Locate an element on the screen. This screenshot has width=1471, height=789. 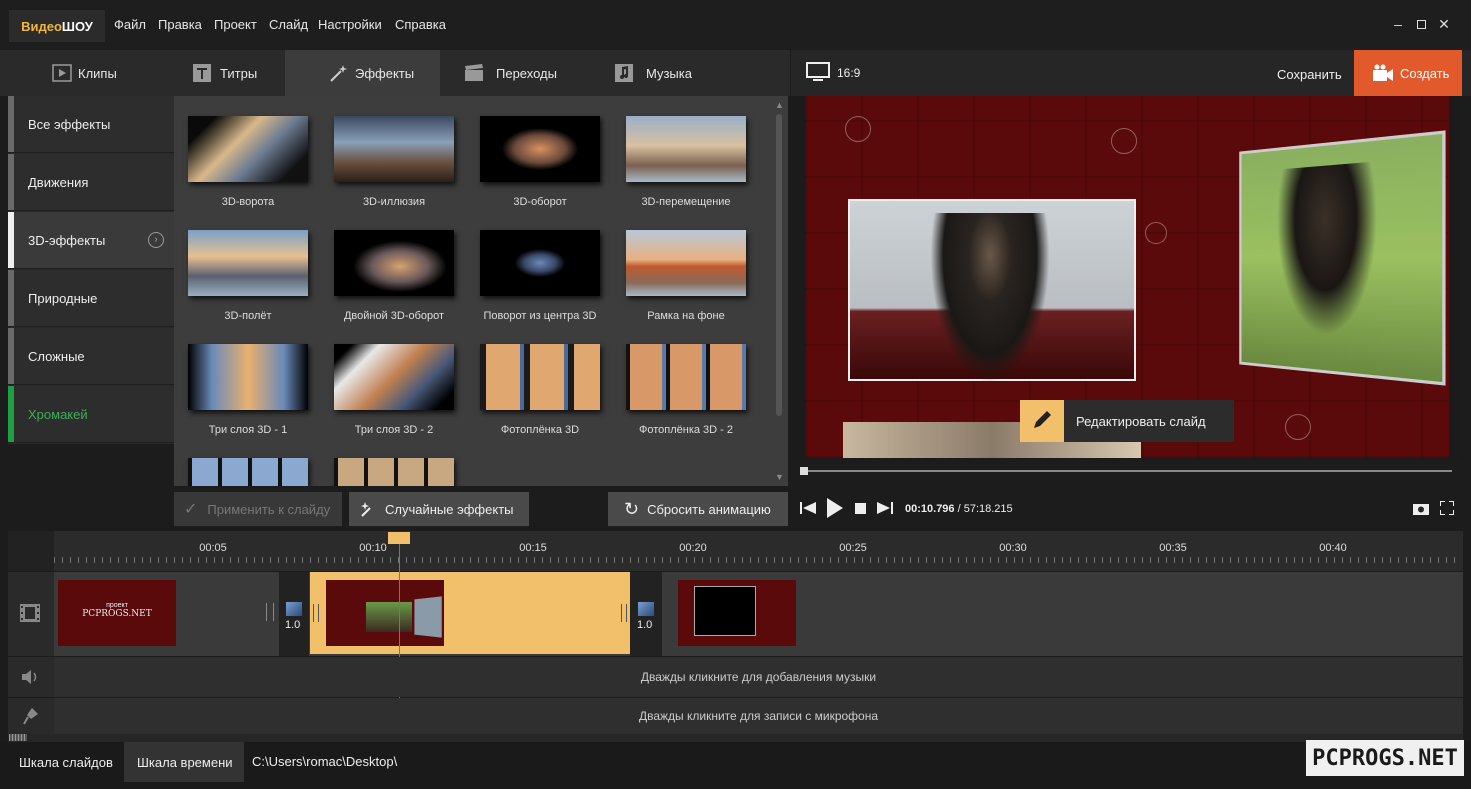
tab-transitions: Переходы is located at coordinates (500, 73).